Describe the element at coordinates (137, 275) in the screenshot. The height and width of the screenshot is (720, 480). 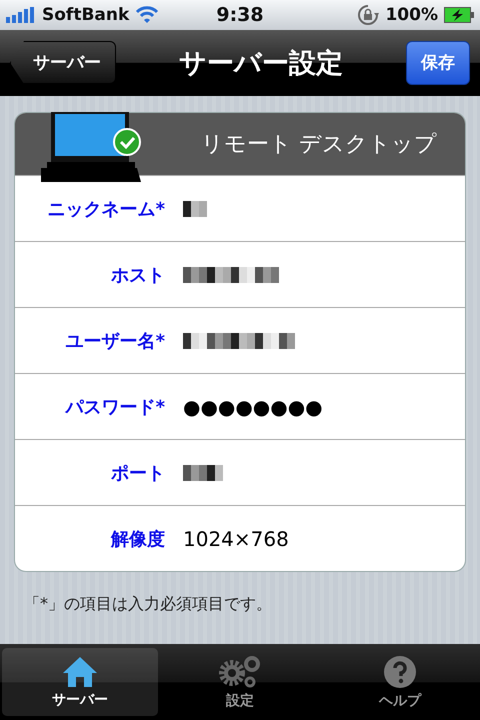
I see `field-label: ホスト` at that location.